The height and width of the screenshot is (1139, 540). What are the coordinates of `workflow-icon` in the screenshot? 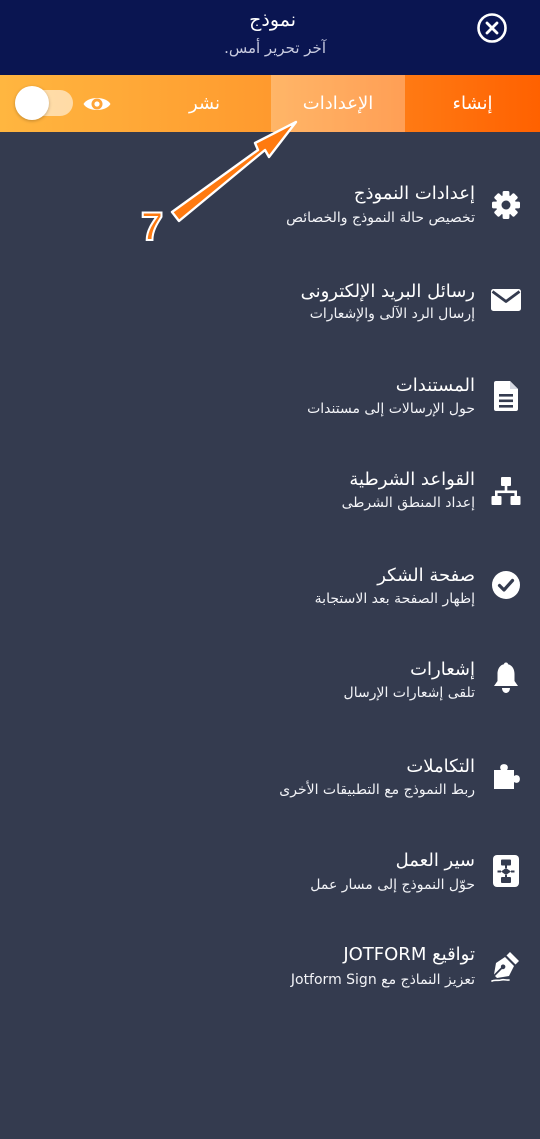 It's located at (506, 871).